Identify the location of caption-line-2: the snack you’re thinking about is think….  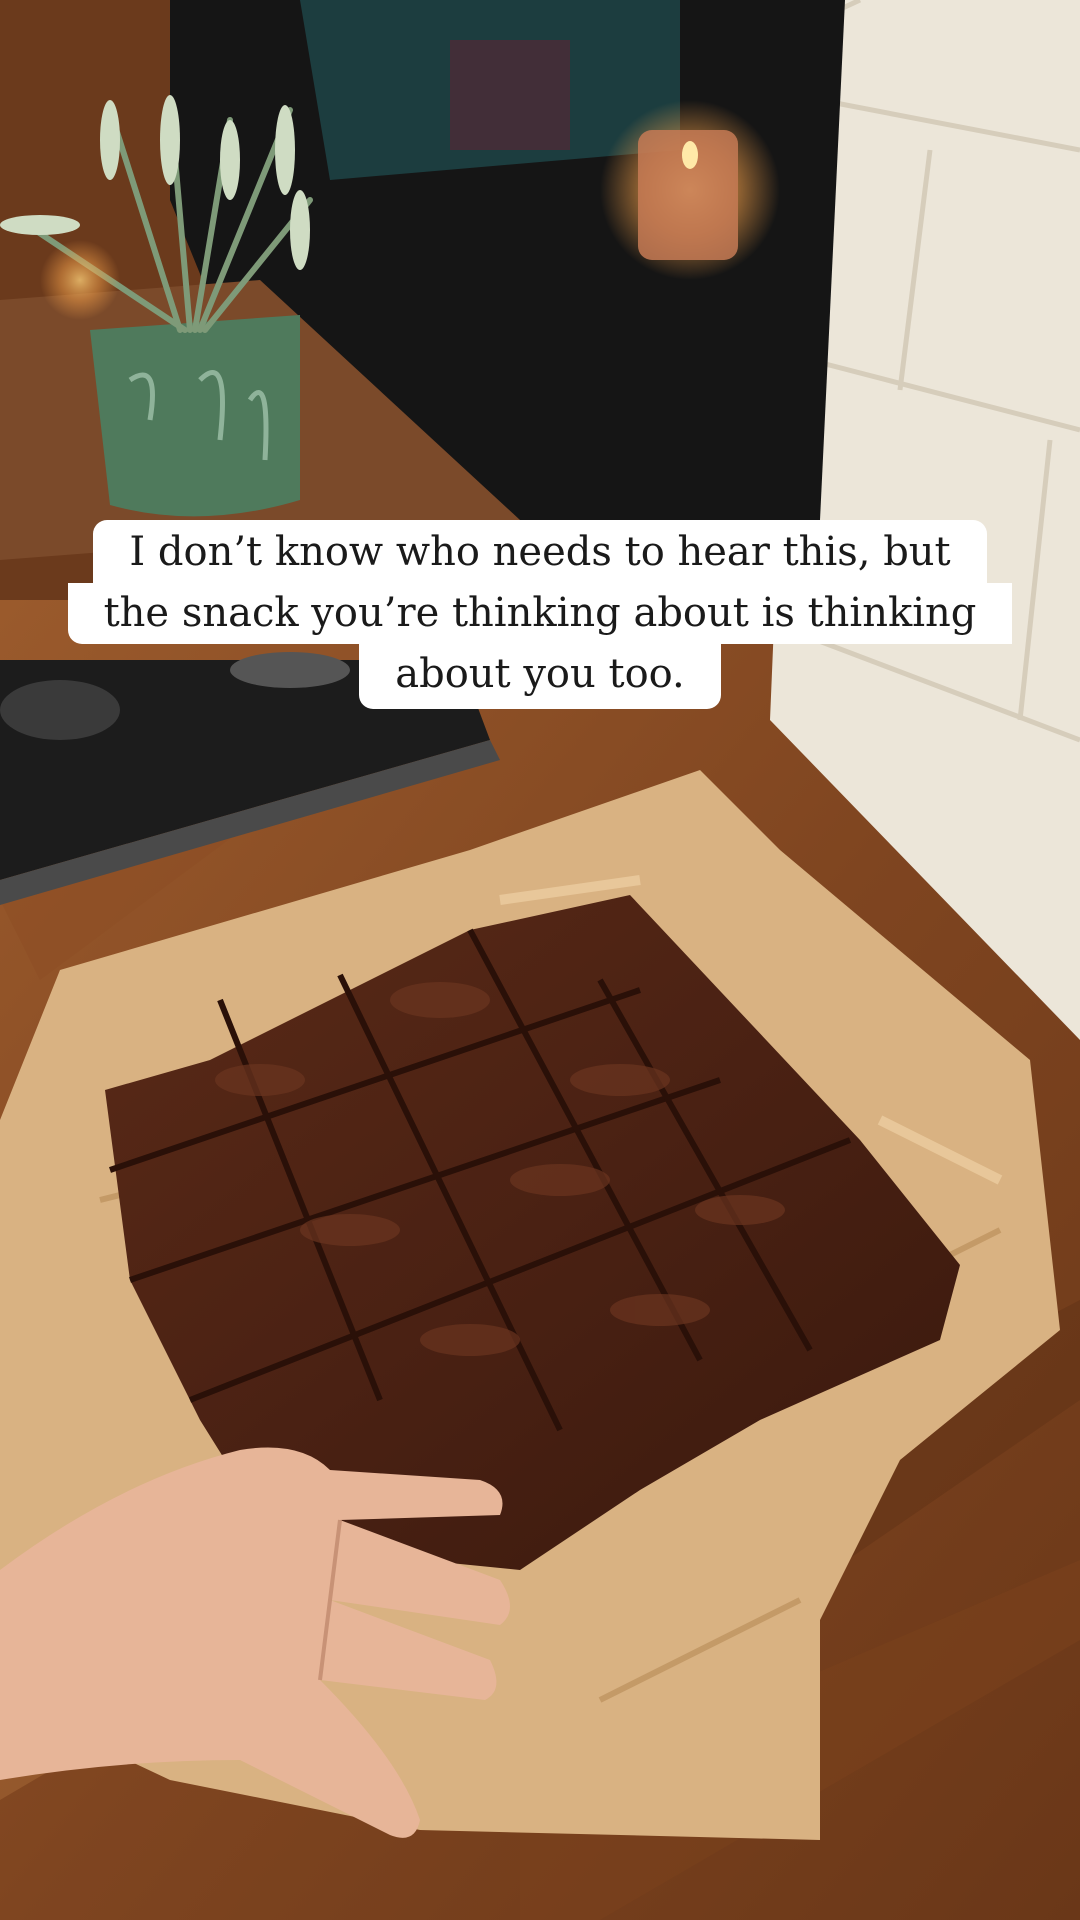
(540, 613).